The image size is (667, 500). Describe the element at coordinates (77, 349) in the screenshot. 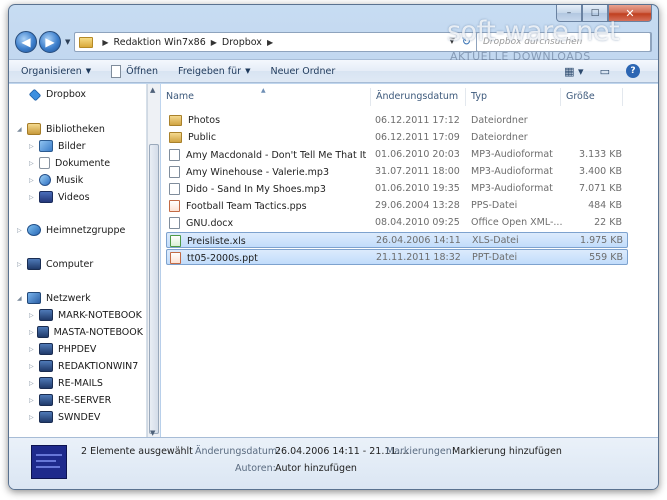

I see `nav-item-label: PHPDEV` at that location.